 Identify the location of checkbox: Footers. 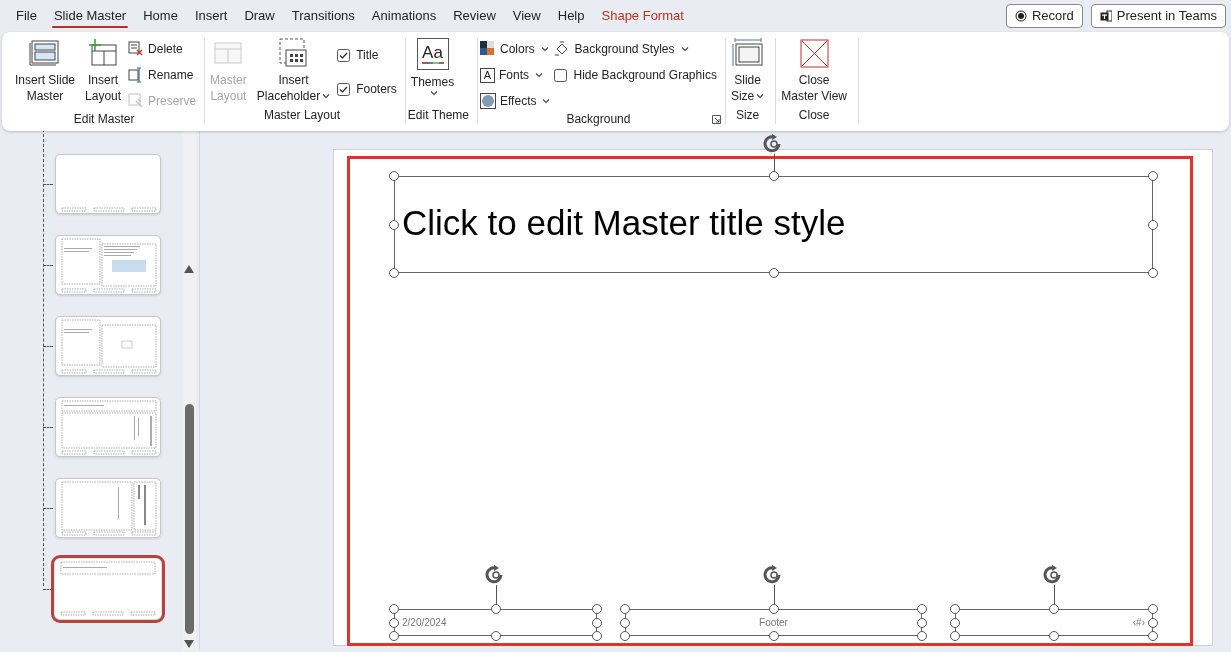
(367, 89).